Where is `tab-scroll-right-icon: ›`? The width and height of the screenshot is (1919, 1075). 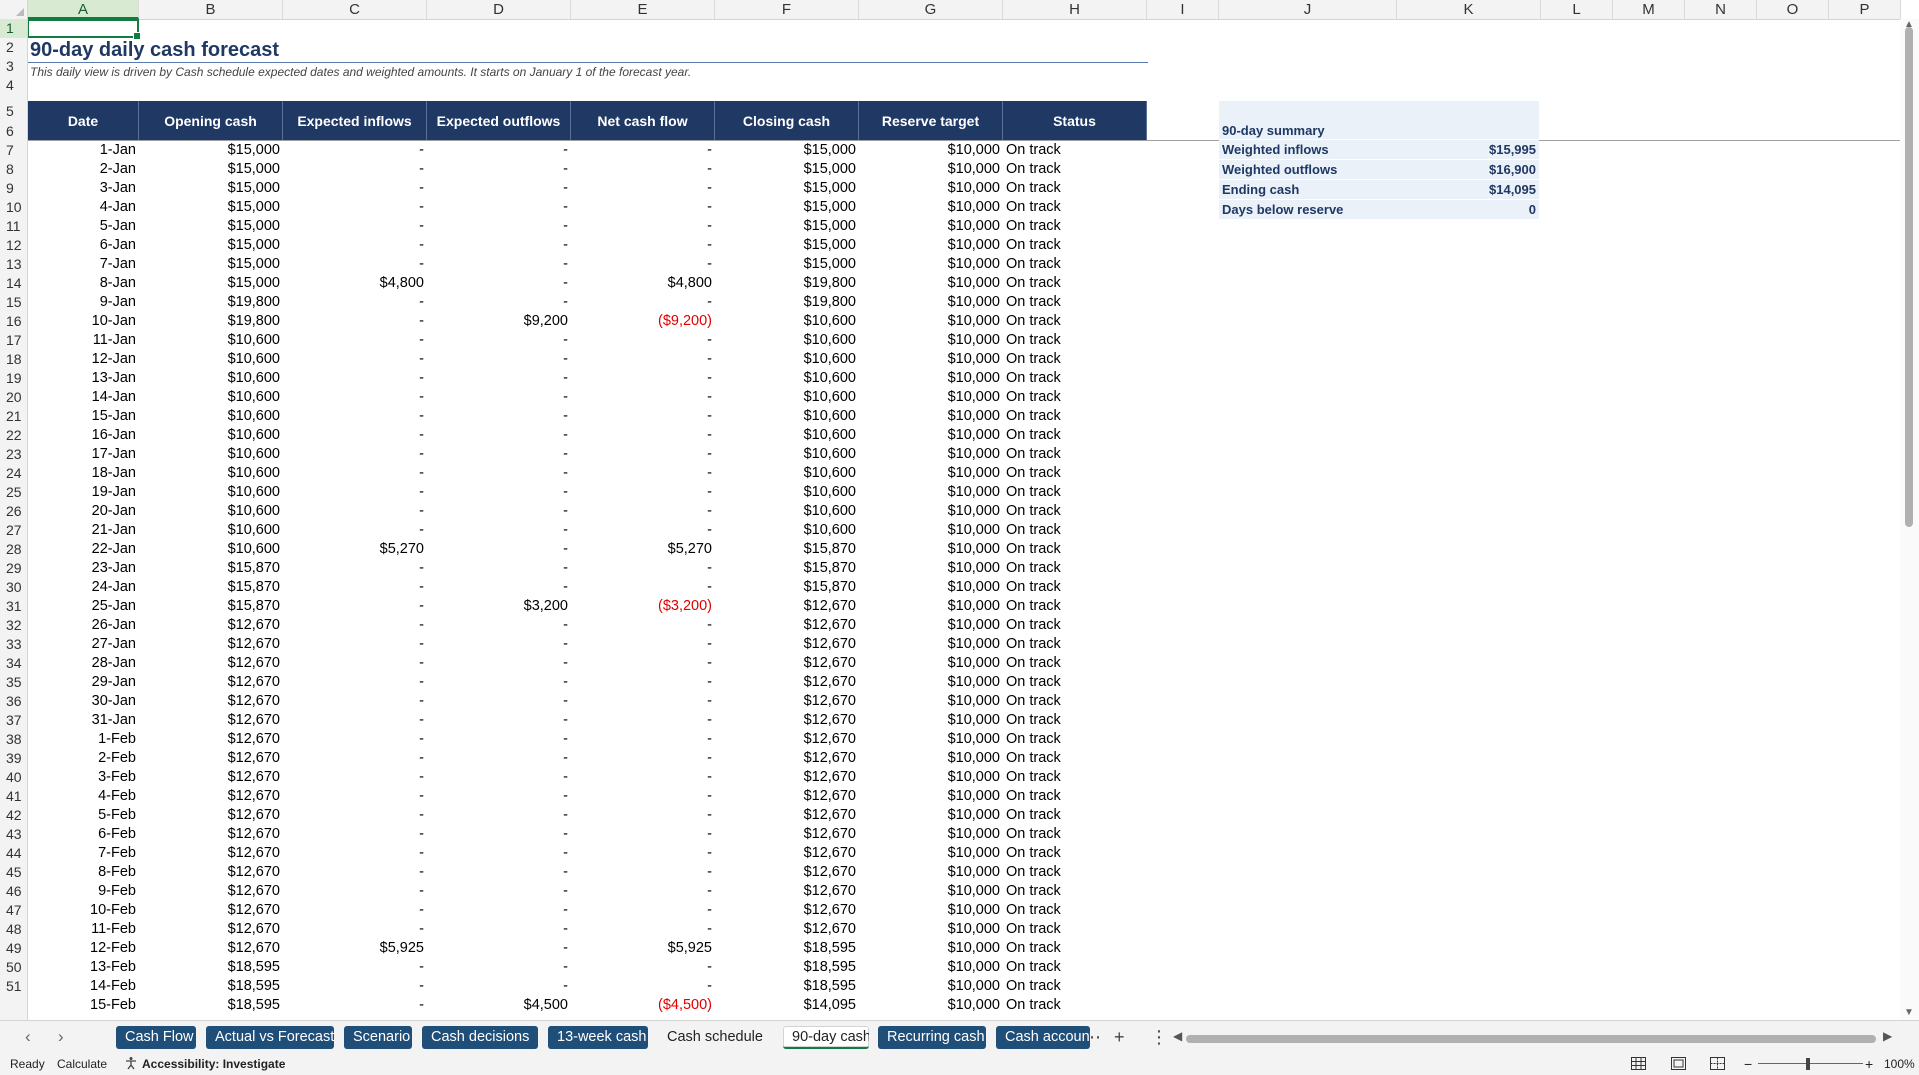 tab-scroll-right-icon: › is located at coordinates (61, 1037).